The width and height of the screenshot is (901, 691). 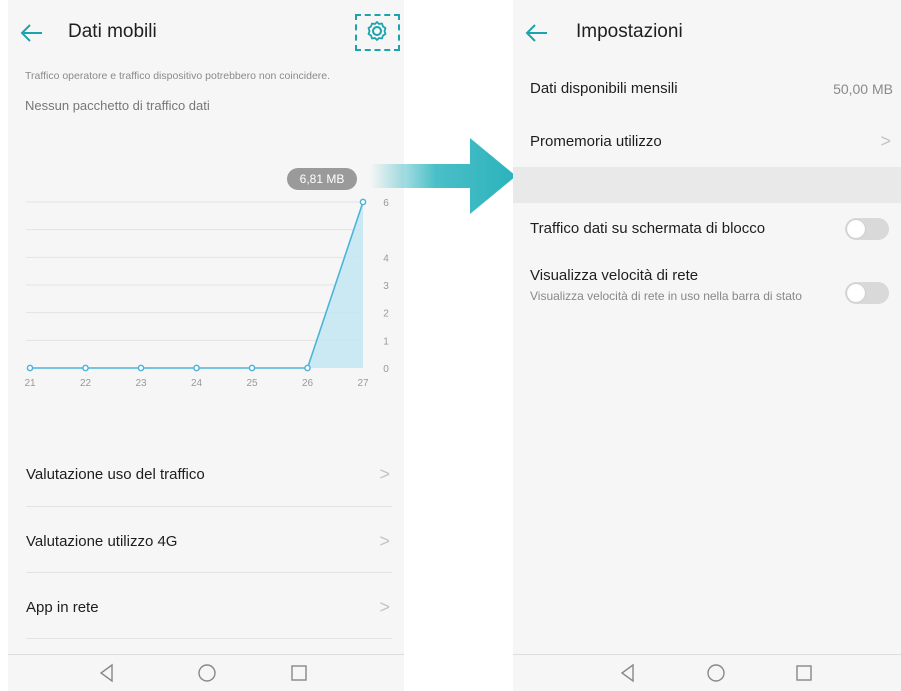 What do you see at coordinates (206, 472) in the screenshot?
I see `traffic-usage-row: Valutazione uso del traffico >` at bounding box center [206, 472].